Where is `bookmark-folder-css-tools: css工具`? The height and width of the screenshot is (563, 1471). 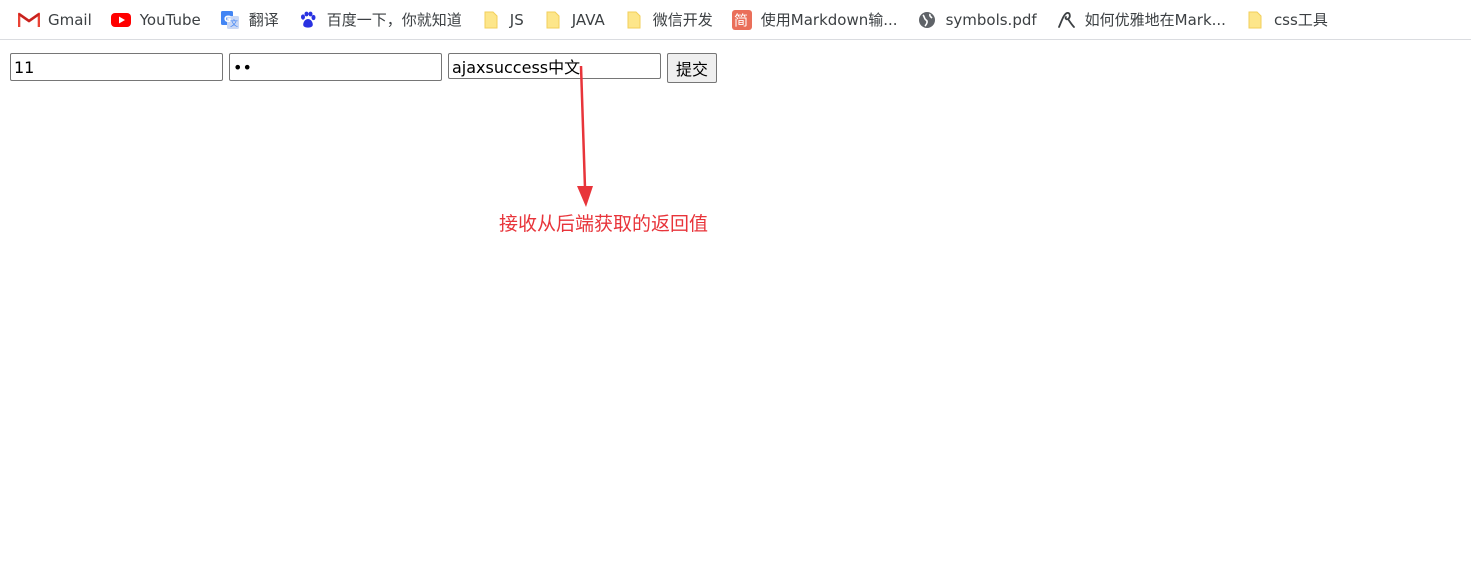 bookmark-folder-css-tools: css工具 is located at coordinates (1286, 20).